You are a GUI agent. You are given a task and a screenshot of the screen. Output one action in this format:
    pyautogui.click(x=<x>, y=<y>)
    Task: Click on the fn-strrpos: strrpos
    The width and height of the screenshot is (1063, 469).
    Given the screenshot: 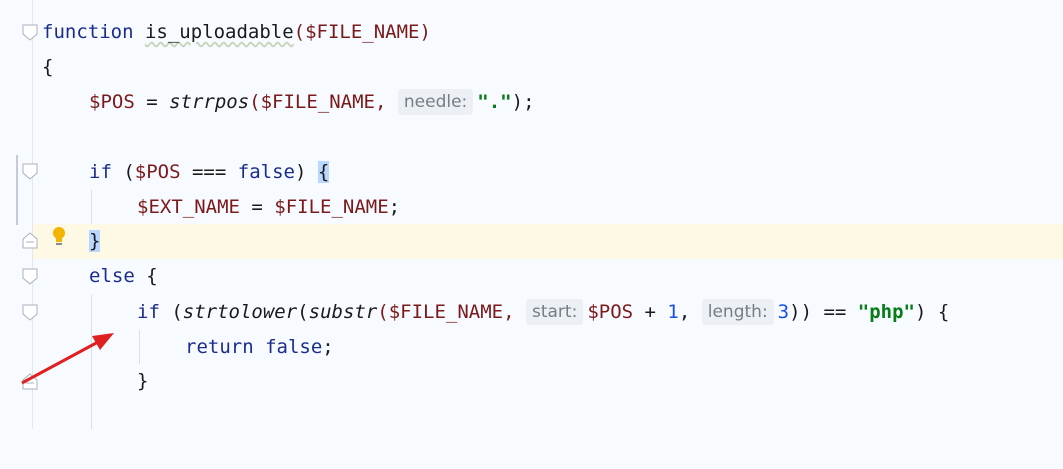 What is the action you would take?
    pyautogui.click(x=209, y=102)
    